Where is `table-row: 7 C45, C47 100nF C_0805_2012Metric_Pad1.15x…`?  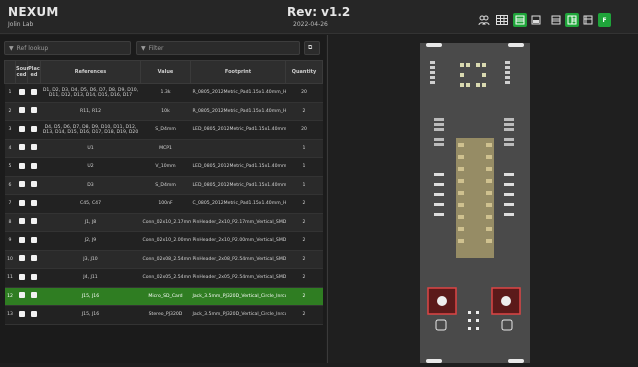
table-row: 7 C45, C47 100nF C_0805_2012Metric_Pad1.15x… is located at coordinates (163, 204).